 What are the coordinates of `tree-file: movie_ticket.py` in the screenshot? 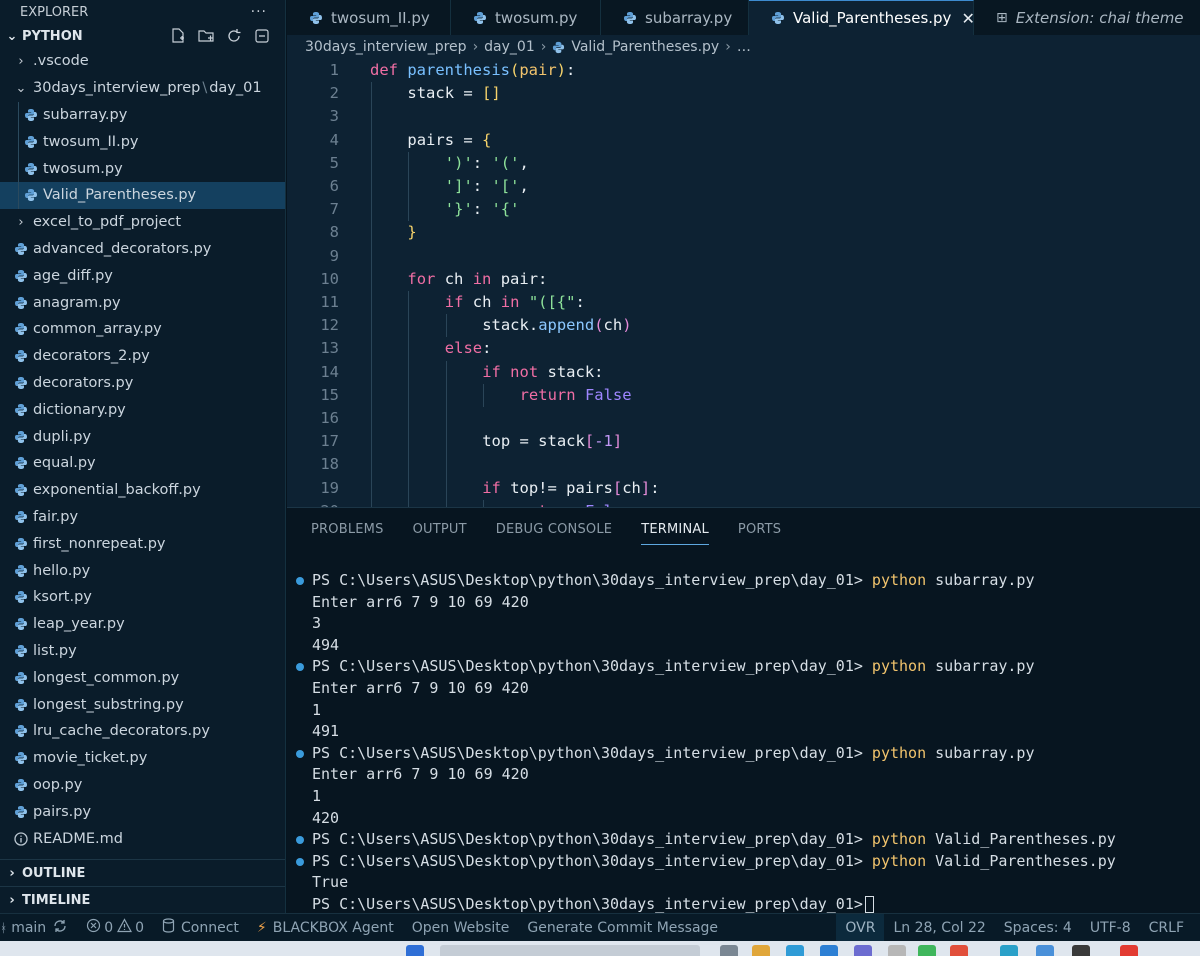 It's located at (142, 758).